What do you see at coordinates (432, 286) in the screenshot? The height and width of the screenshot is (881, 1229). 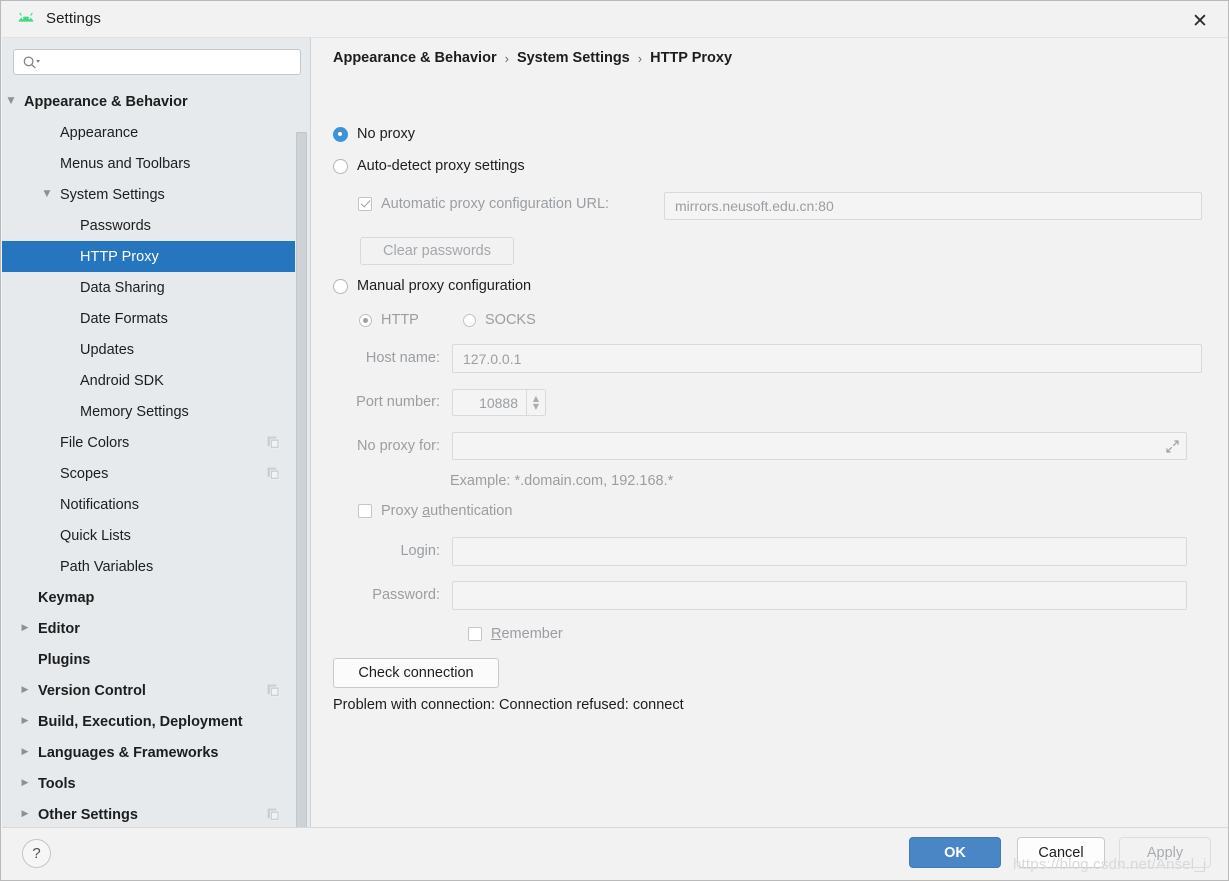 I see `radio-manual-proxy: Manual proxy configuration` at bounding box center [432, 286].